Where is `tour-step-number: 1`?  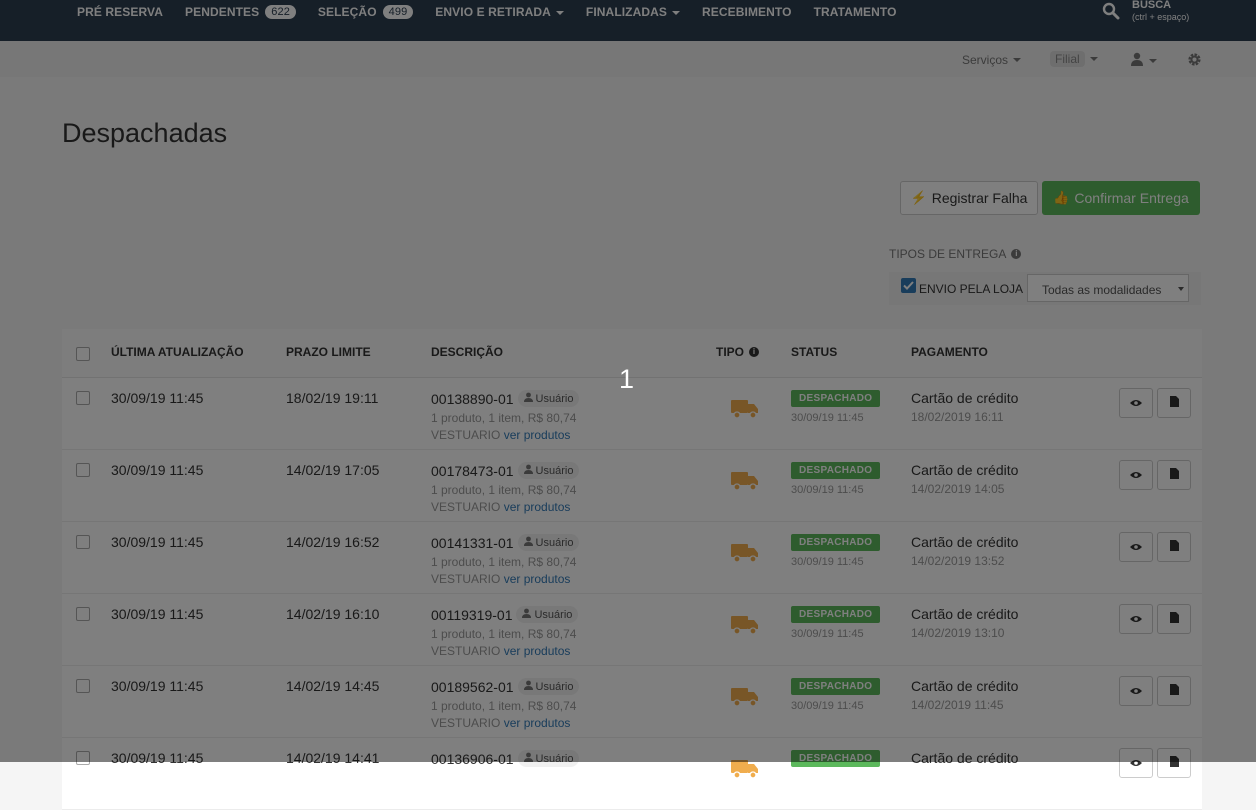 tour-step-number: 1 is located at coordinates (627, 379).